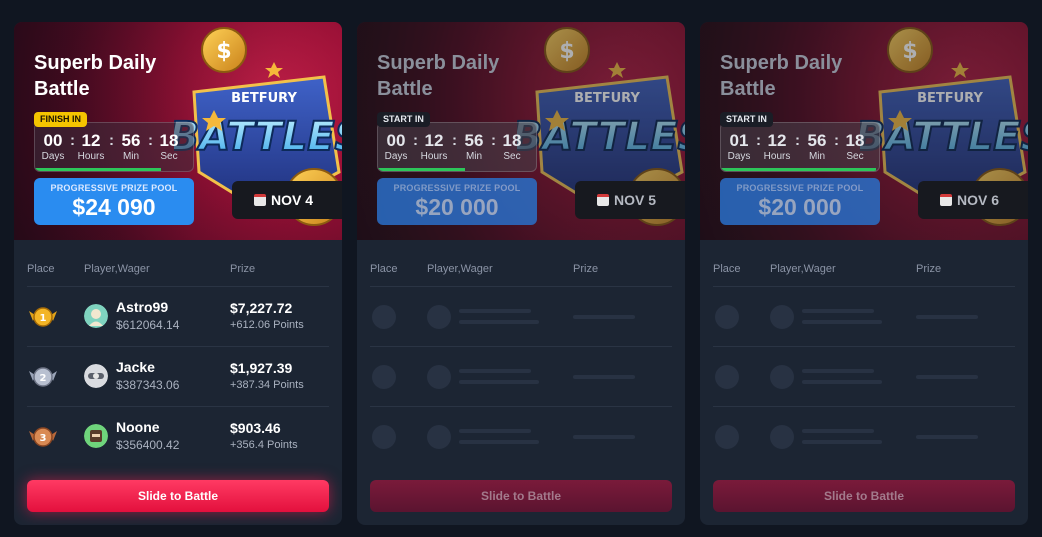 This screenshot has height=537, width=1042. Describe the element at coordinates (421, 169) in the screenshot. I see `timer-progress-bar` at that location.